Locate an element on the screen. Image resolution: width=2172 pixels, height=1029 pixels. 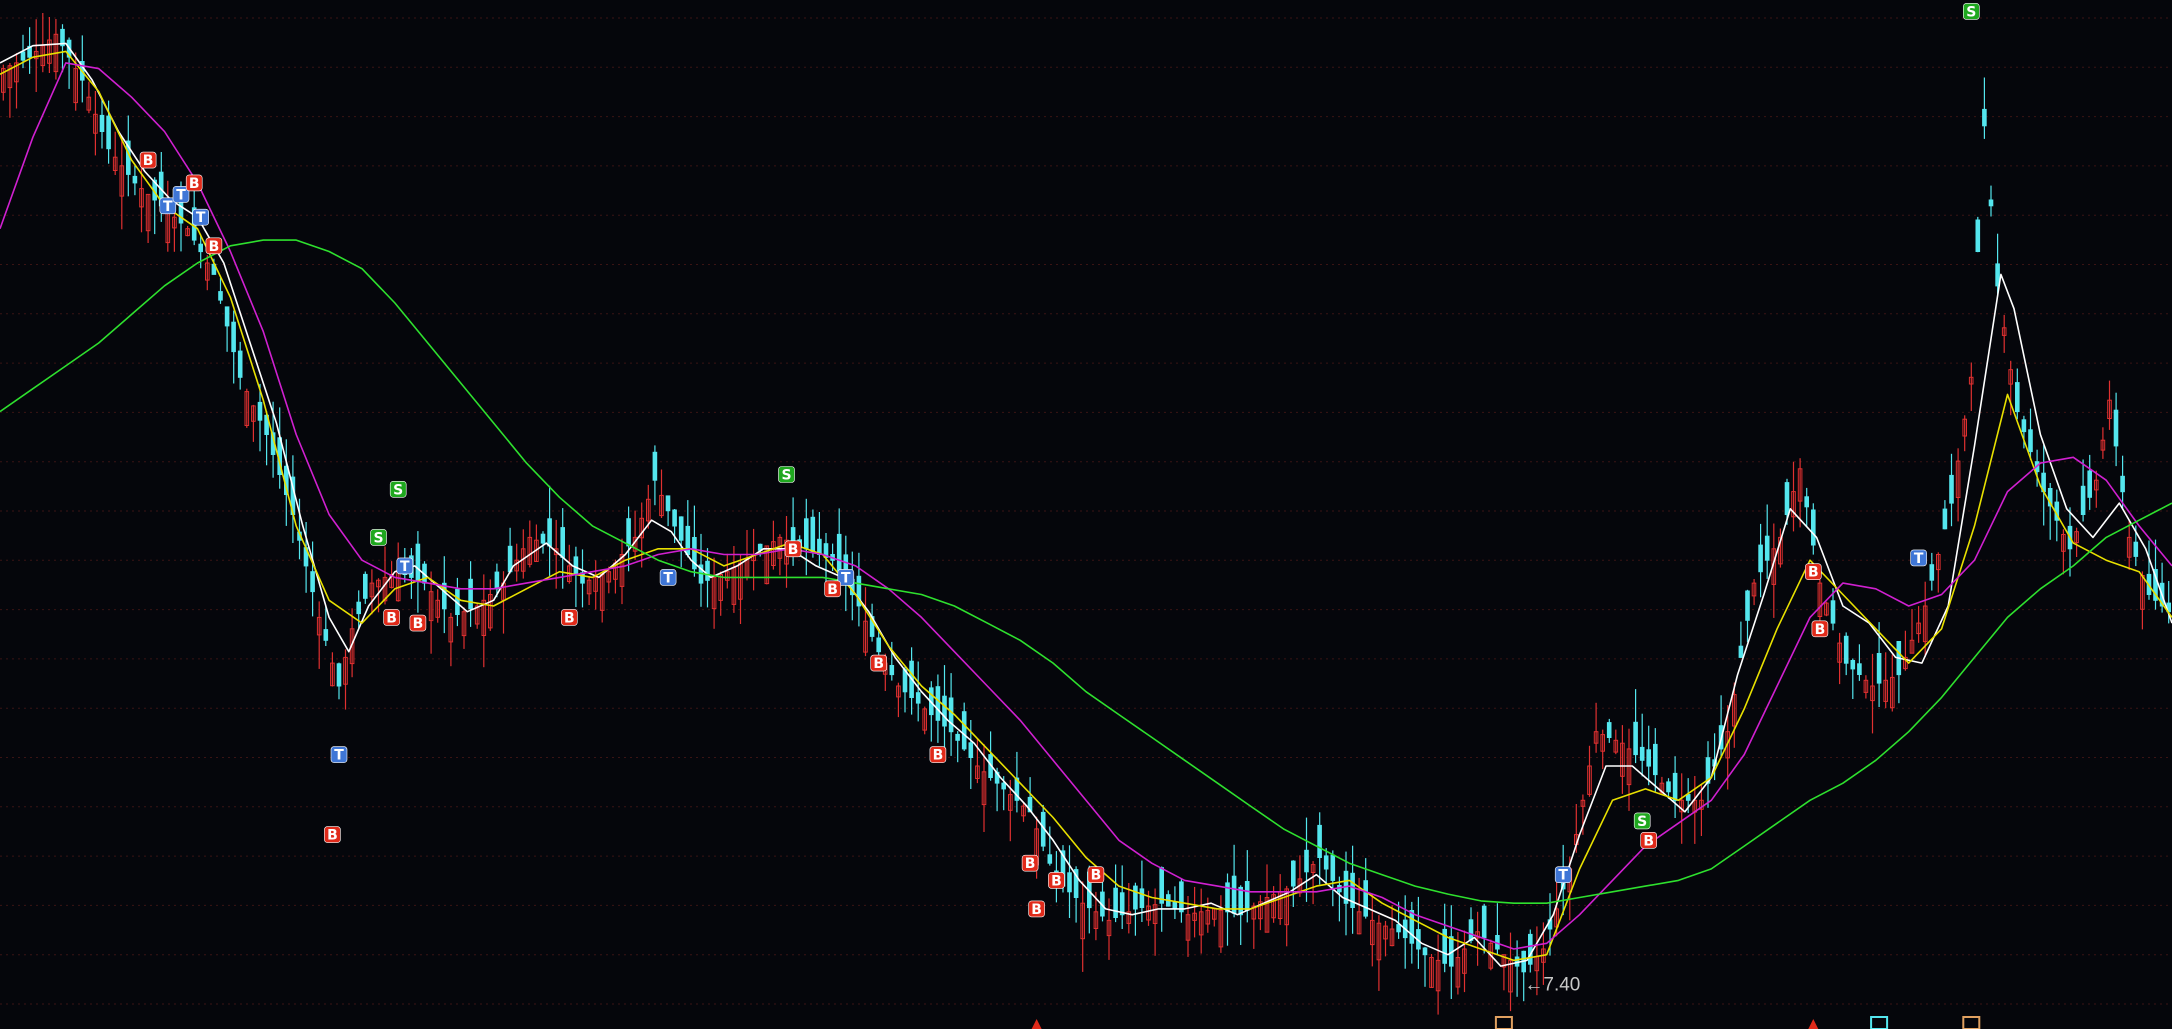
min-price-label: ←7.40 is located at coordinates (1552, 984).